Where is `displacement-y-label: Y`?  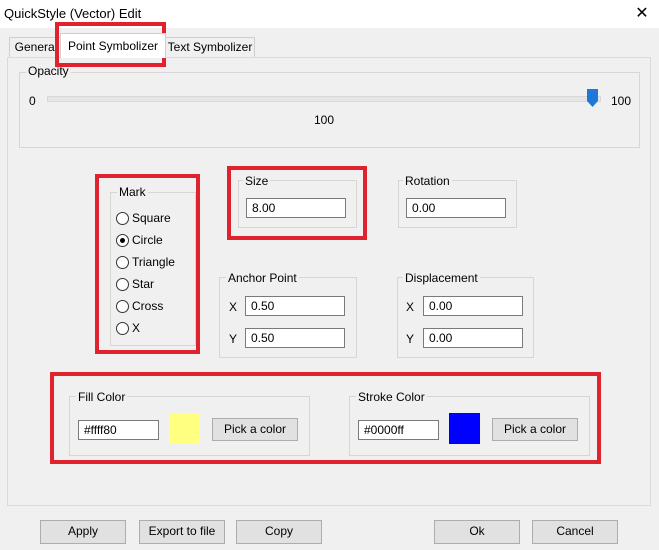
displacement-y-label: Y is located at coordinates (410, 339).